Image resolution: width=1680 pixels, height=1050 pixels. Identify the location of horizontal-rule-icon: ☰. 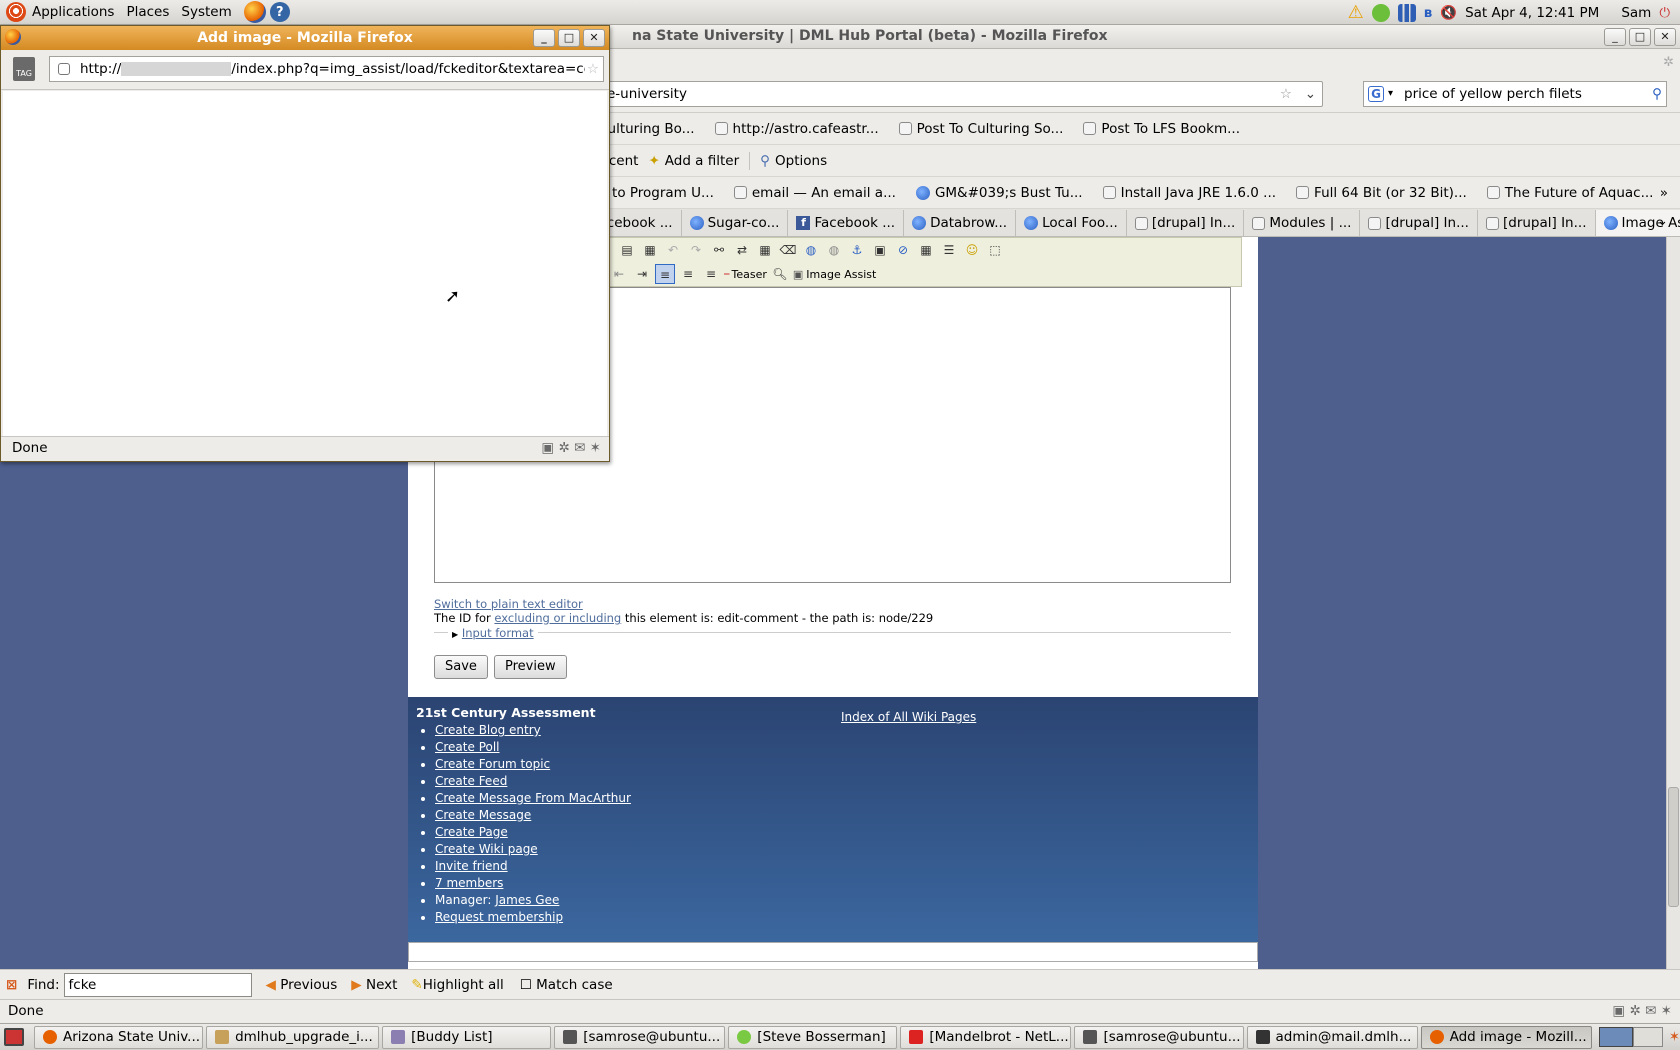
(949, 250).